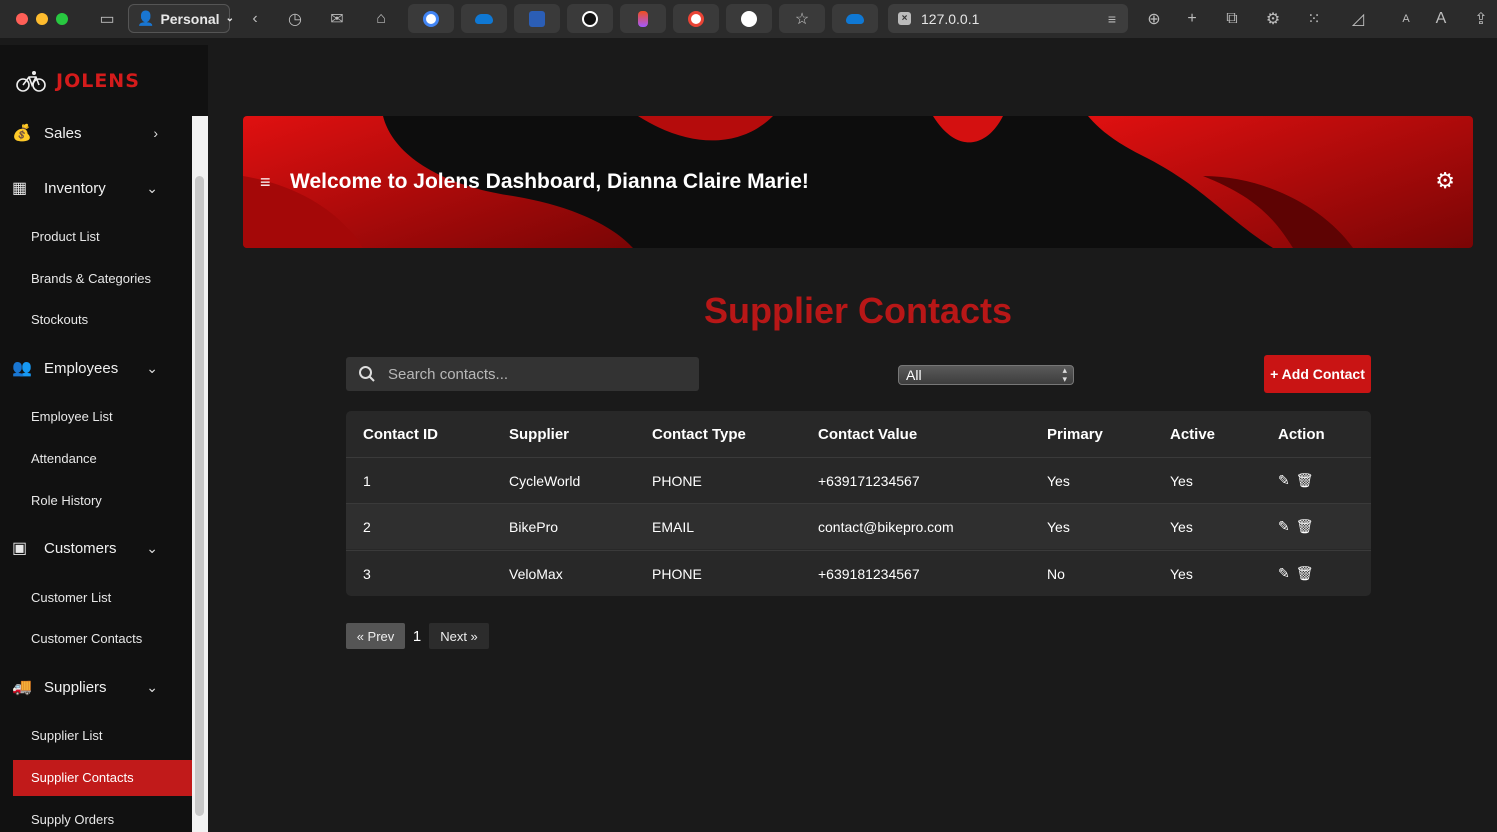 The image size is (1497, 832). Describe the element at coordinates (63, 133) in the screenshot. I see `nav-sales-label: Sales` at that location.